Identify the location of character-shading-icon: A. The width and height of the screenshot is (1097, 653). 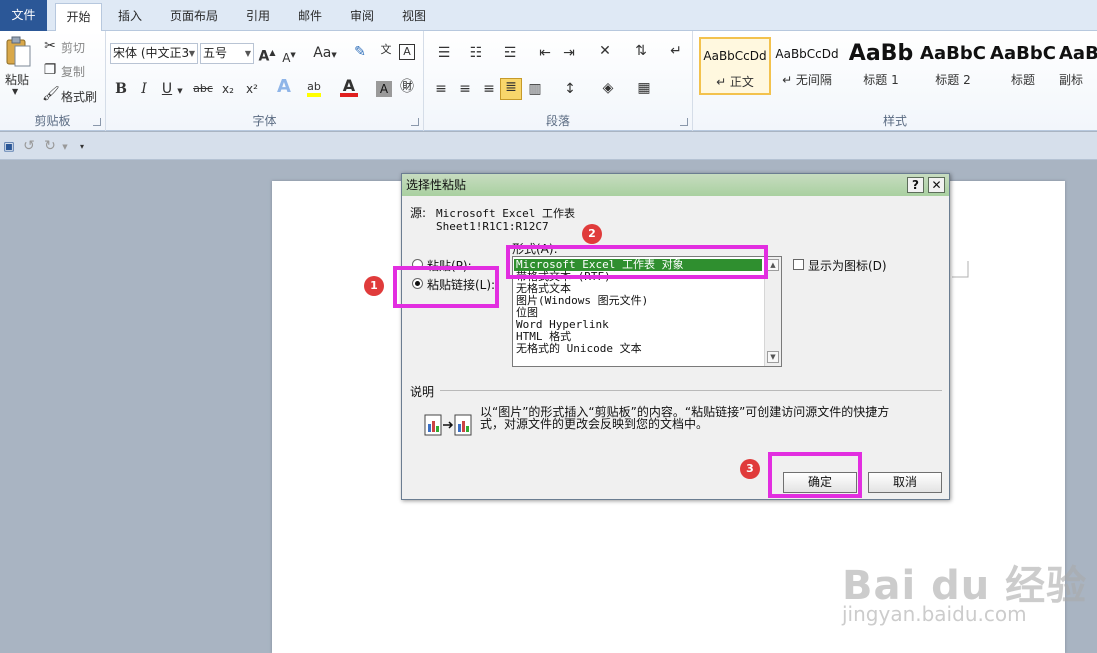
(384, 89).